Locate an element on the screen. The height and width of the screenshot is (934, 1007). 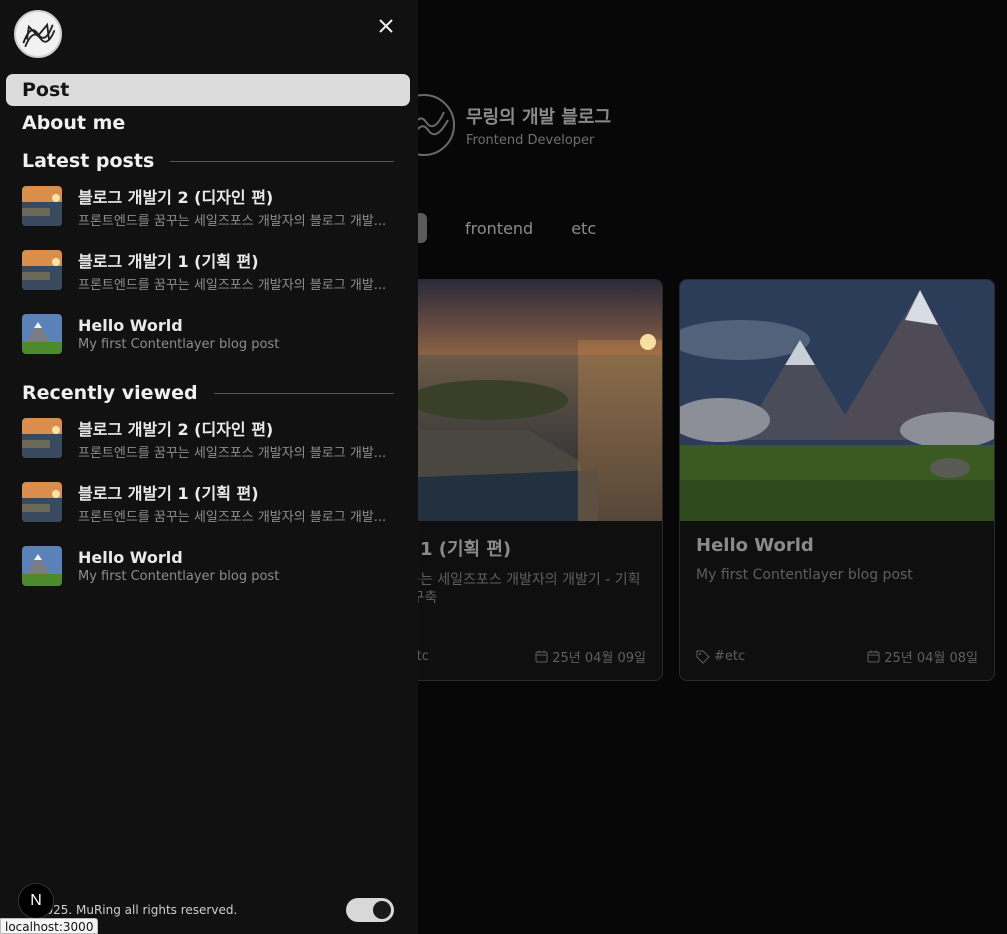
toggle-knob is located at coordinates (382, 910).